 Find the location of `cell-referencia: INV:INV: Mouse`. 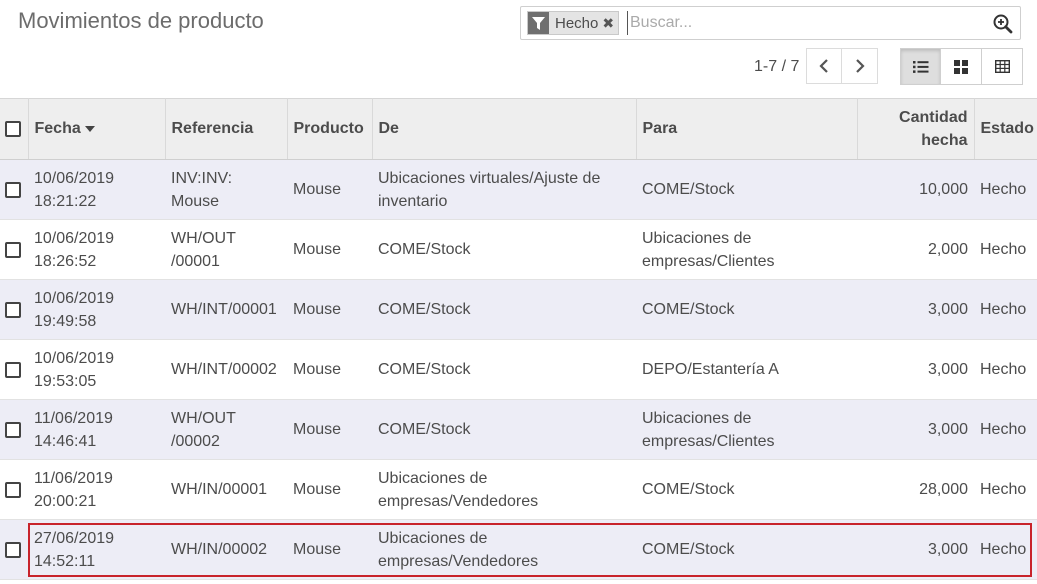

cell-referencia: INV:INV: Mouse is located at coordinates (226, 189).